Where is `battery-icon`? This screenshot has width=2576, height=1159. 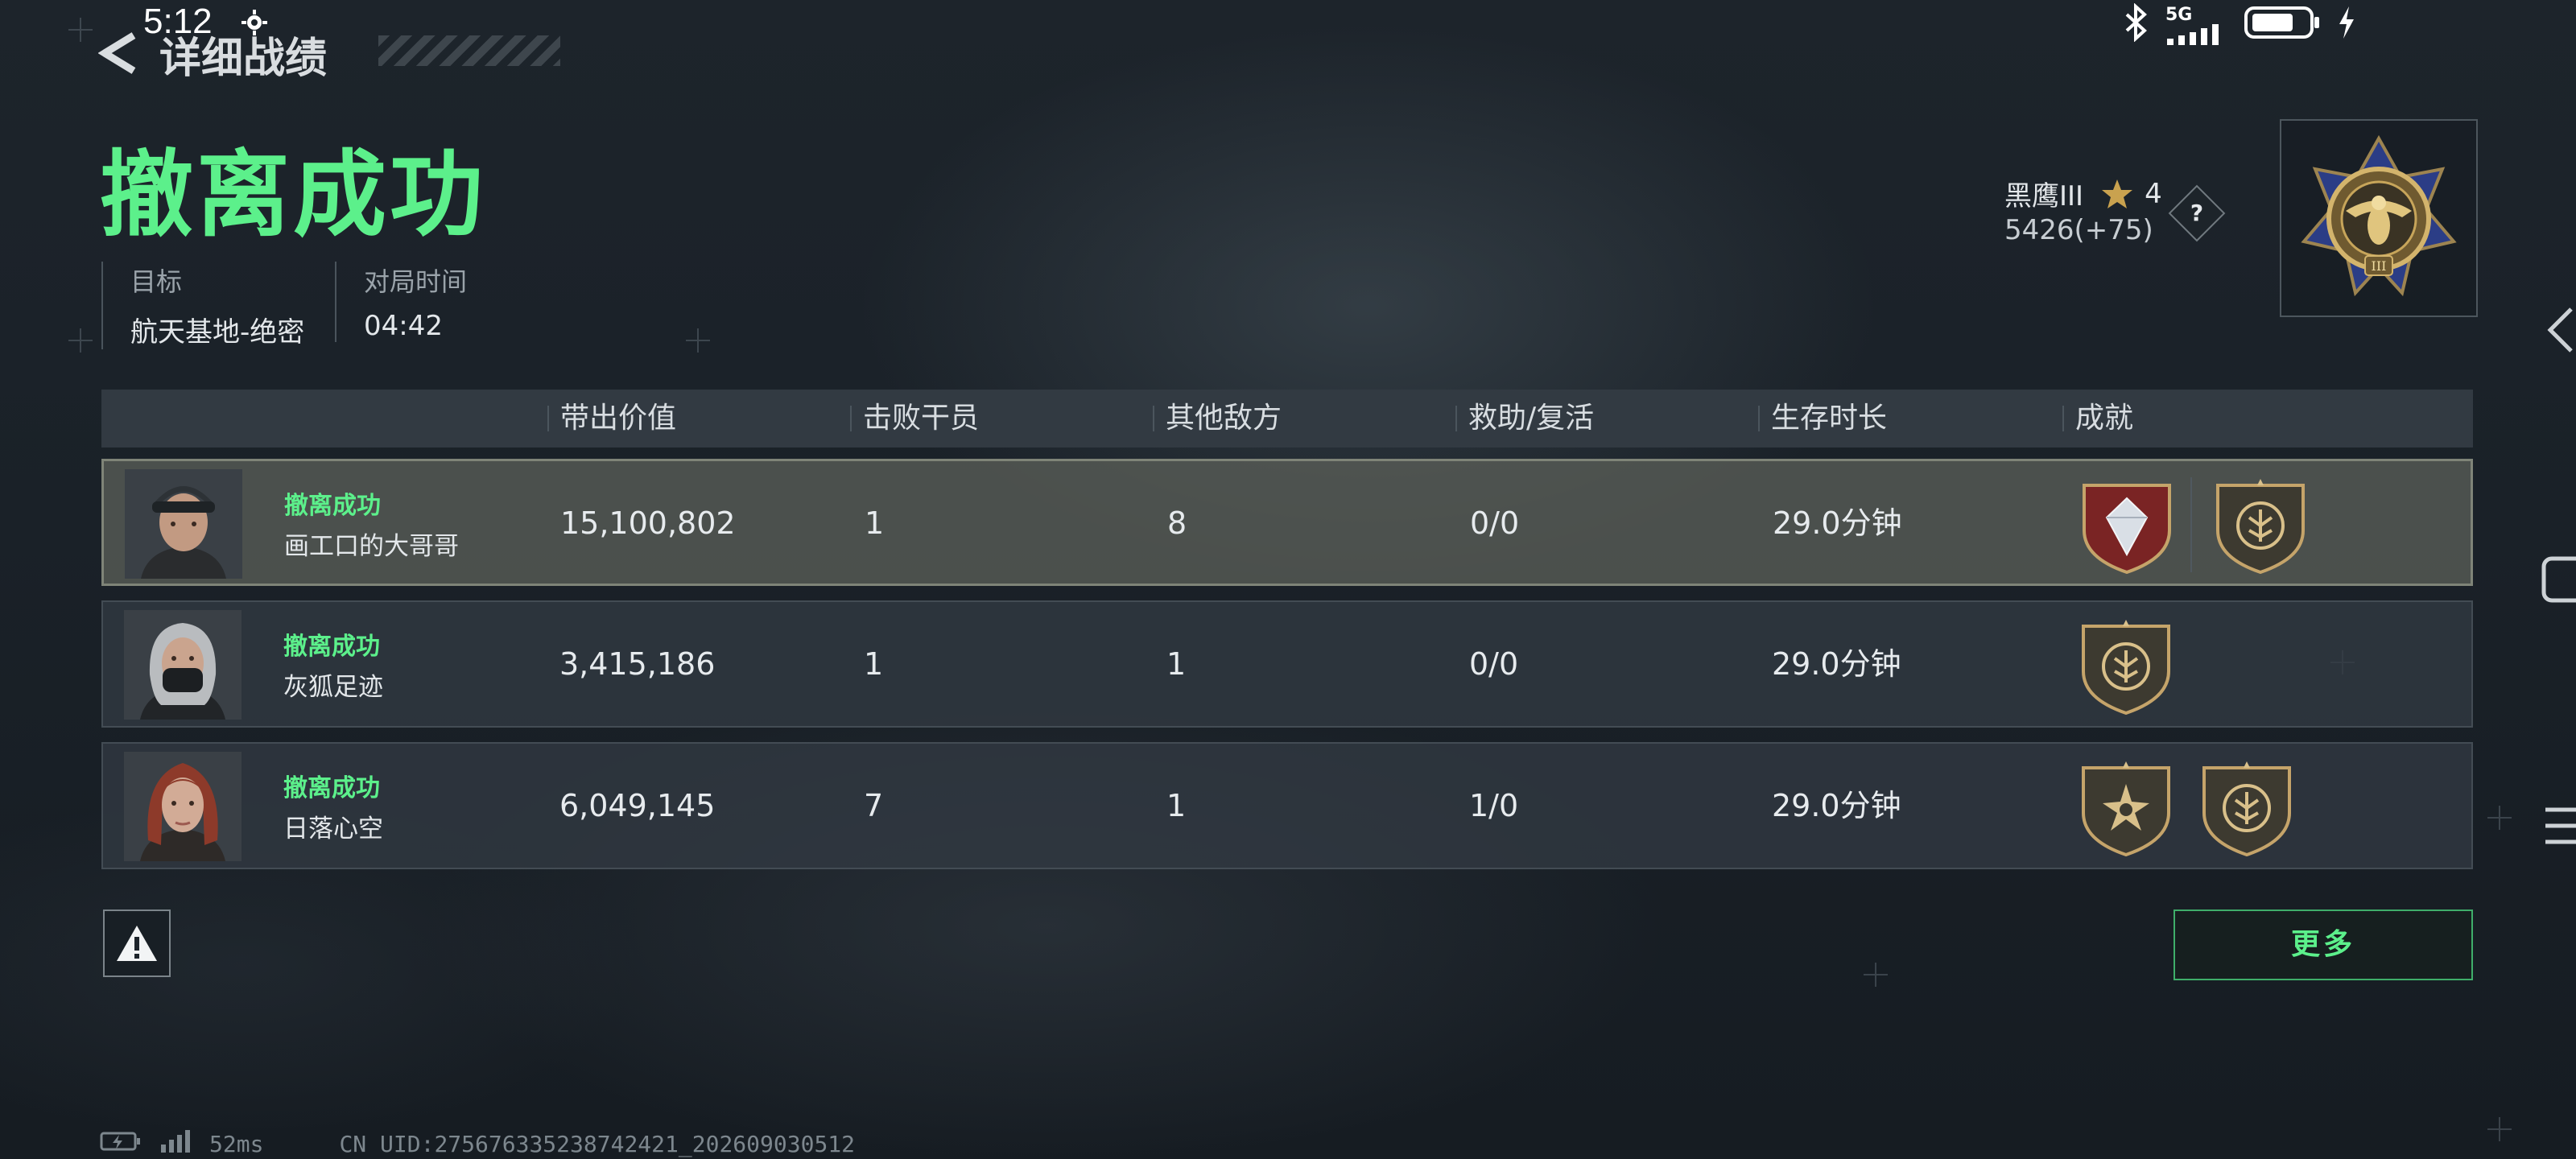
battery-icon is located at coordinates (2283, 25).